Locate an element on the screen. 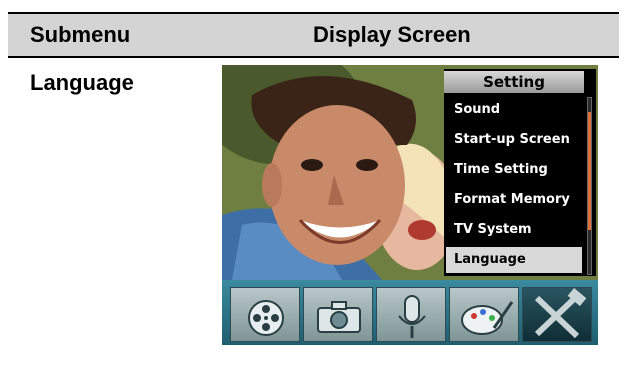 This screenshot has height=392, width=627. menu-item-language: Language is located at coordinates (514, 260).